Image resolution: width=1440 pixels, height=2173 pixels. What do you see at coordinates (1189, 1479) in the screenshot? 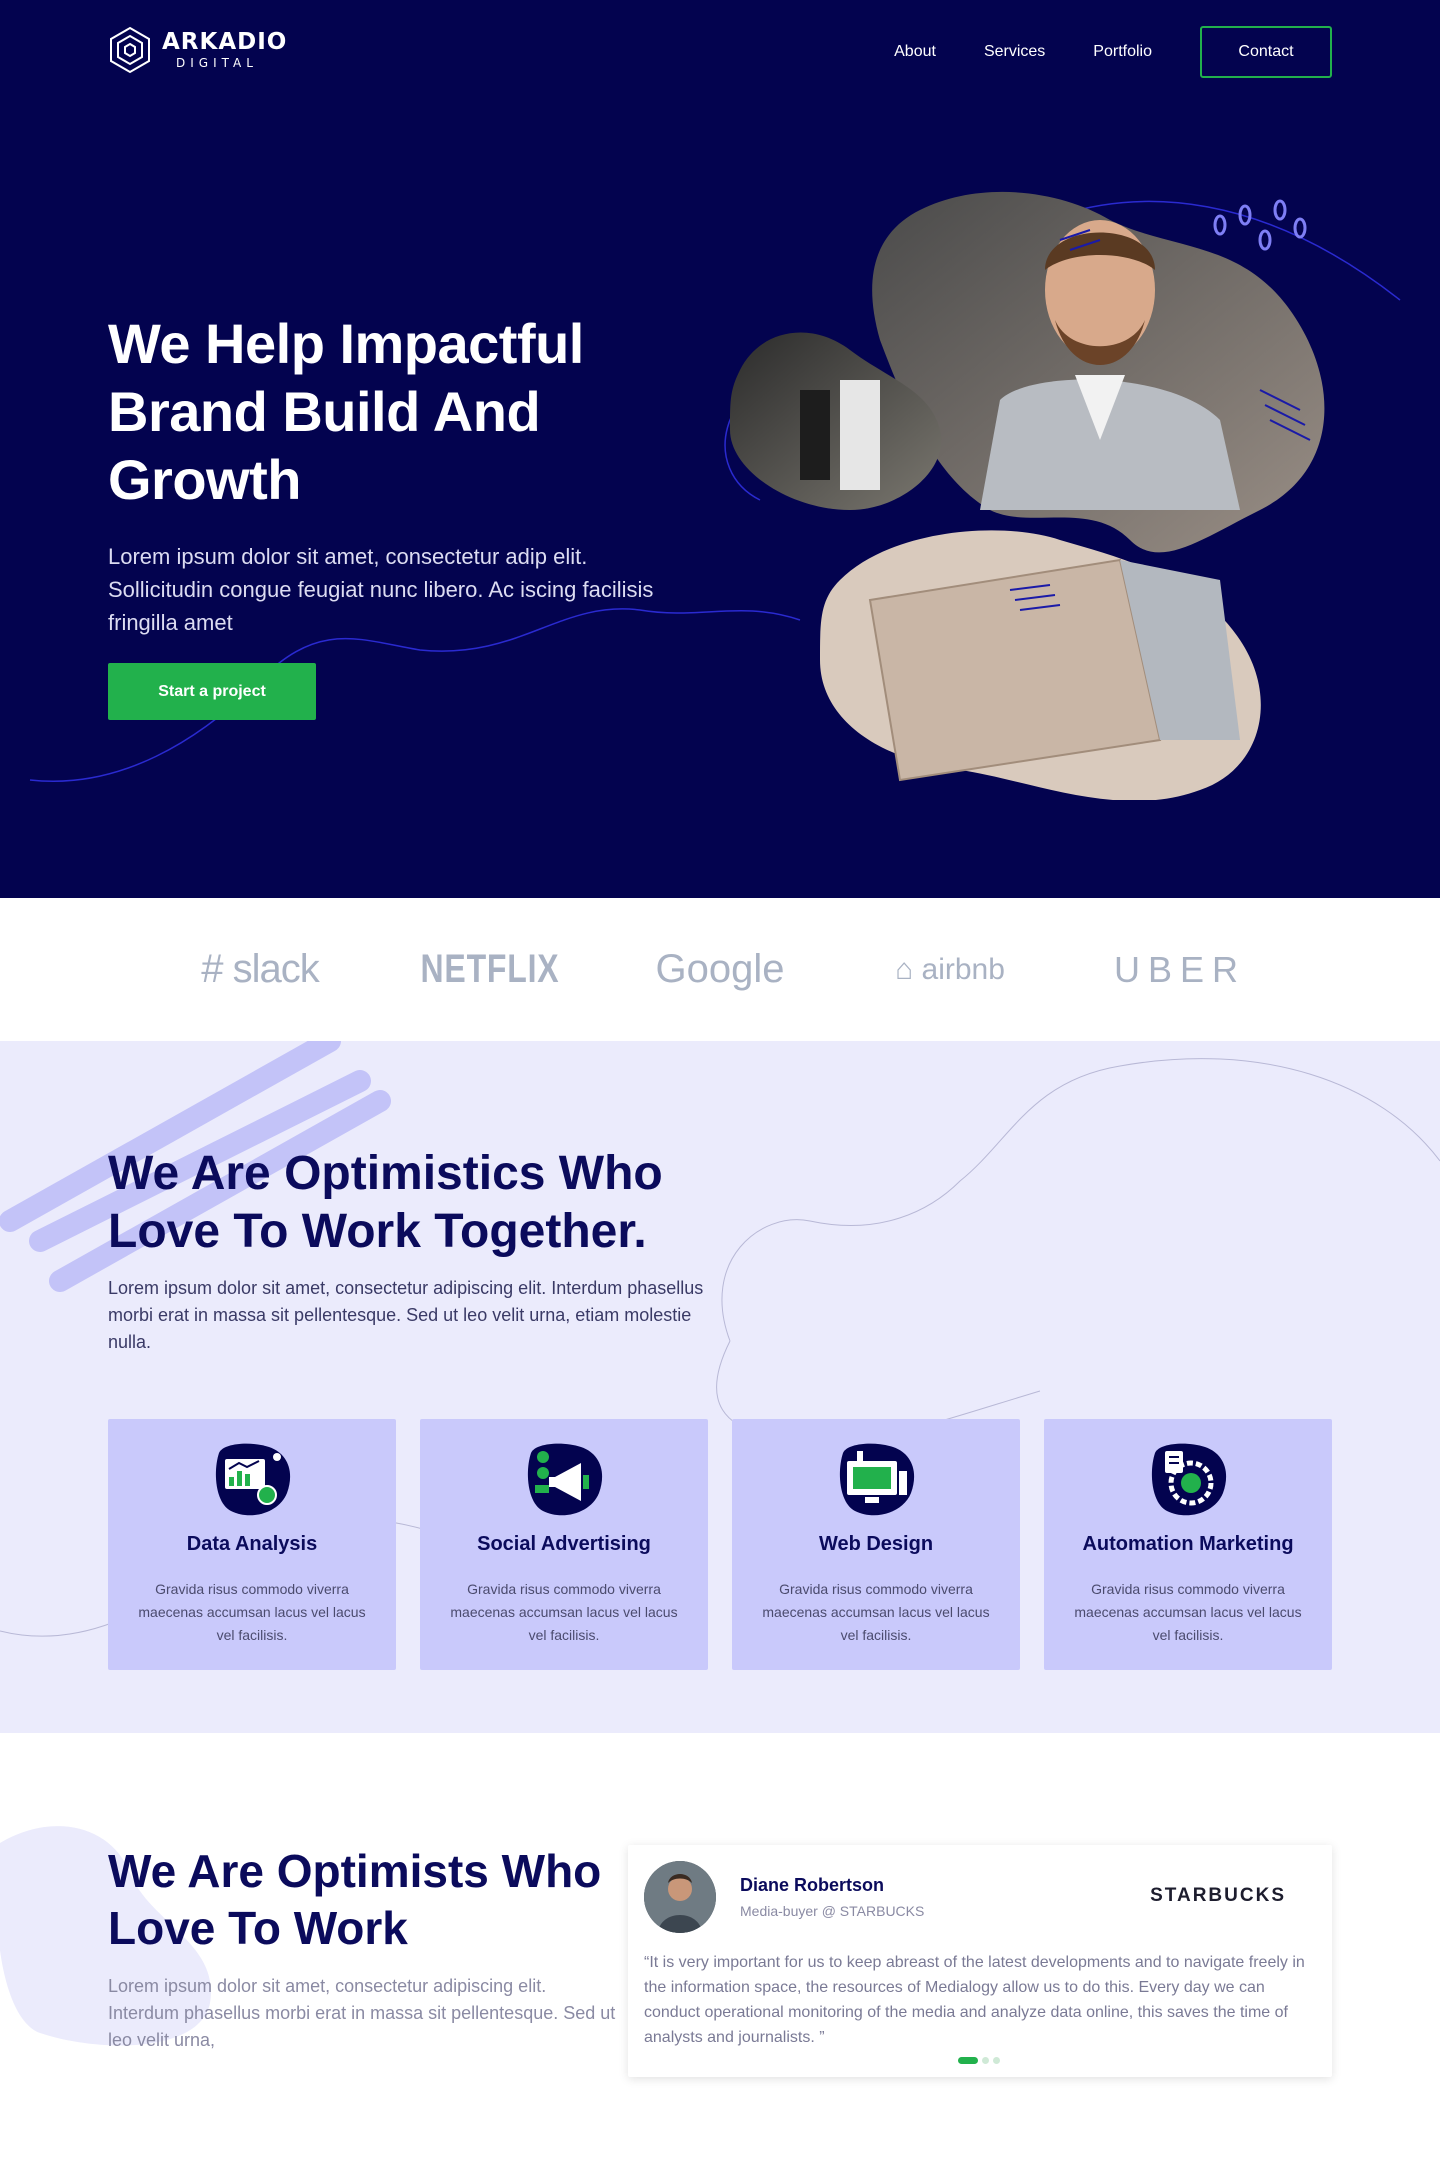
I see `automation-gear-icon` at bounding box center [1189, 1479].